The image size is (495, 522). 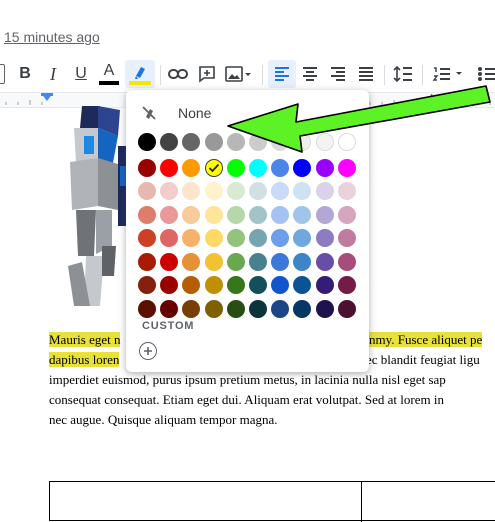 What do you see at coordinates (148, 351) in the screenshot?
I see `add-custom-color-button` at bounding box center [148, 351].